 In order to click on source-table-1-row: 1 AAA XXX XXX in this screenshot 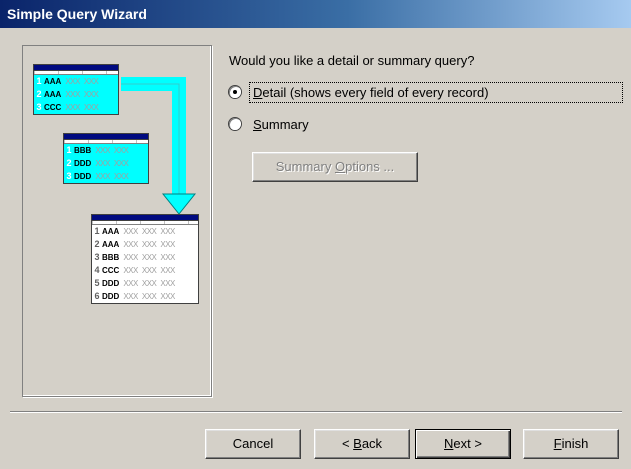, I will do `click(76, 81)`.